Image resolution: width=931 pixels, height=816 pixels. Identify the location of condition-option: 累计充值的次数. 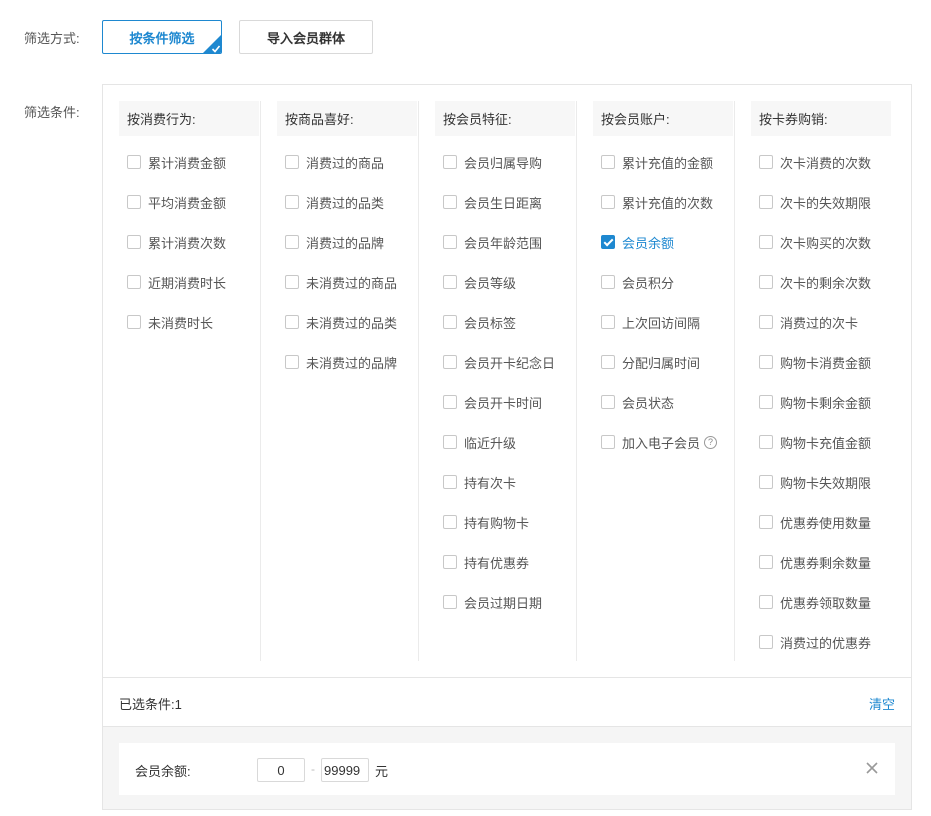
(657, 202).